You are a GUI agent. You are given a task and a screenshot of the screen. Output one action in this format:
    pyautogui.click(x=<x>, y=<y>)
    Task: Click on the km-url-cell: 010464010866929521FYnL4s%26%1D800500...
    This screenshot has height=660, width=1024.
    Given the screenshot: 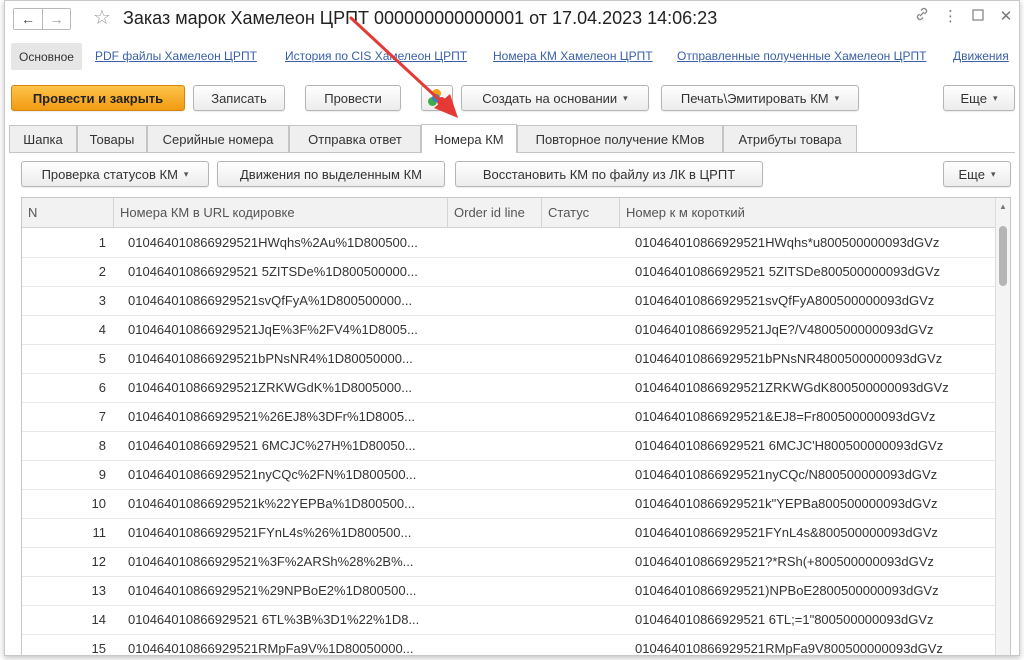 What is the action you would take?
    pyautogui.click(x=270, y=532)
    